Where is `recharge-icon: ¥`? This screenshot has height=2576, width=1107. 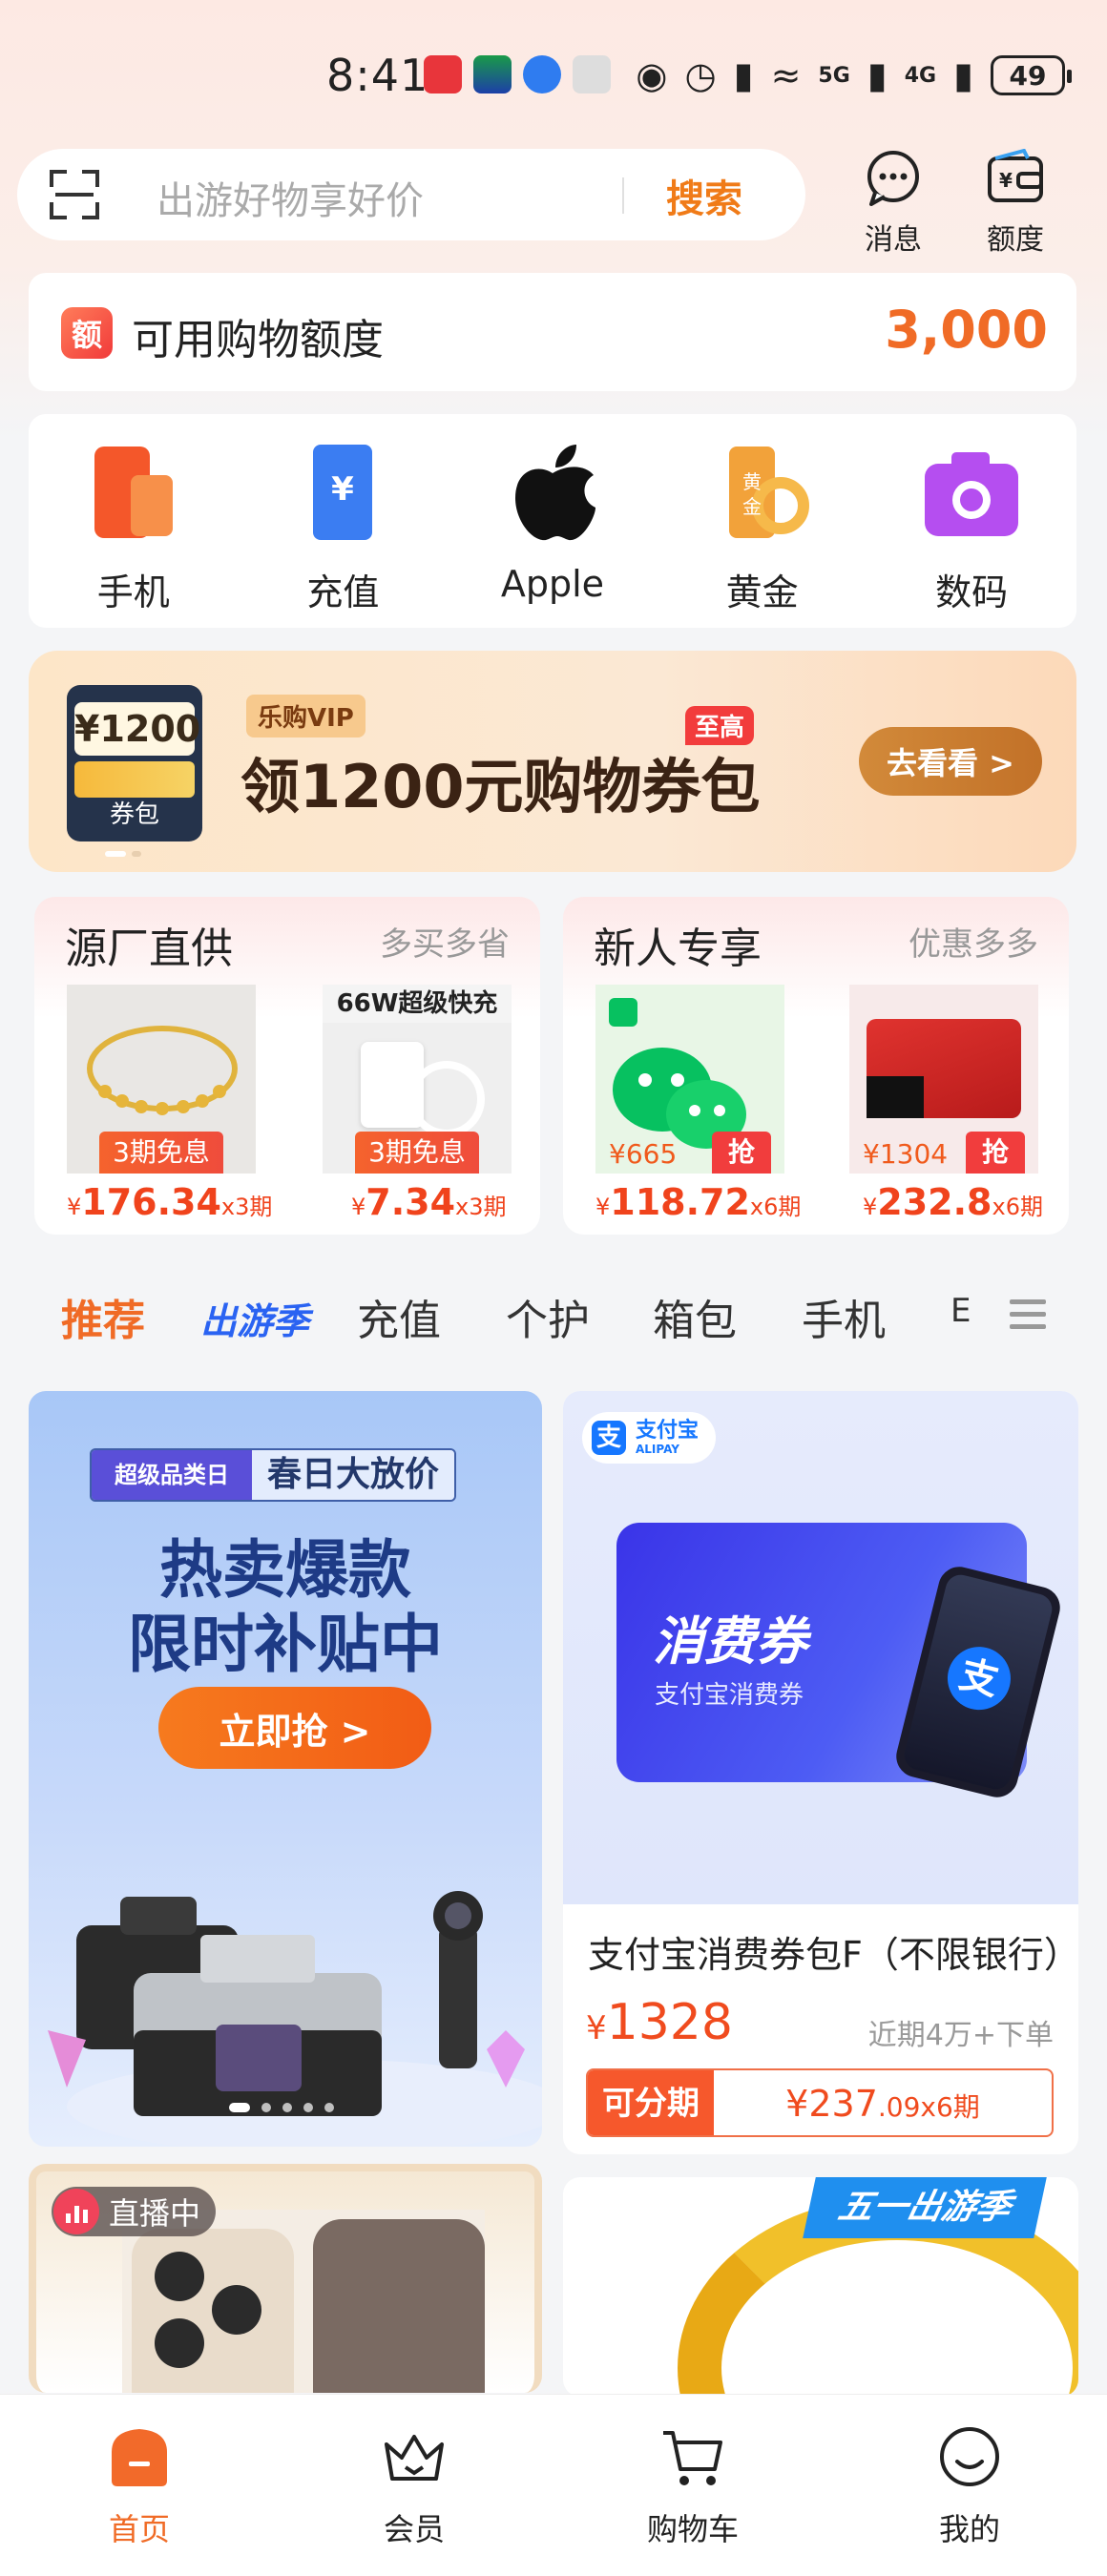
recharge-icon: ¥ is located at coordinates (343, 492).